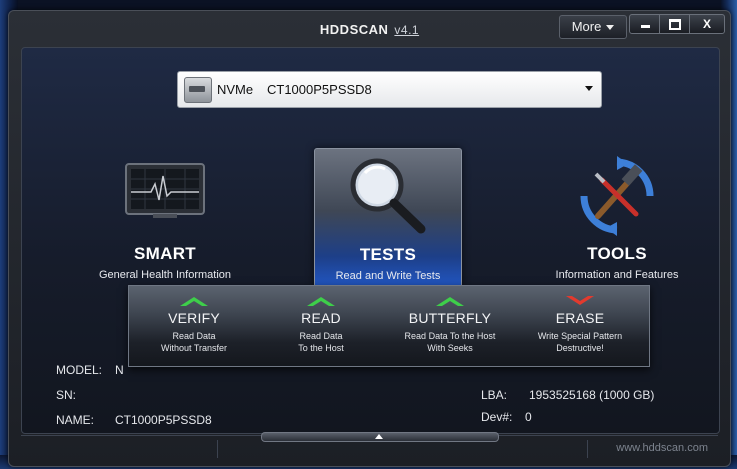 This screenshot has width=737, height=469. Describe the element at coordinates (66, 395) in the screenshot. I see `sn-label: SN:` at that location.